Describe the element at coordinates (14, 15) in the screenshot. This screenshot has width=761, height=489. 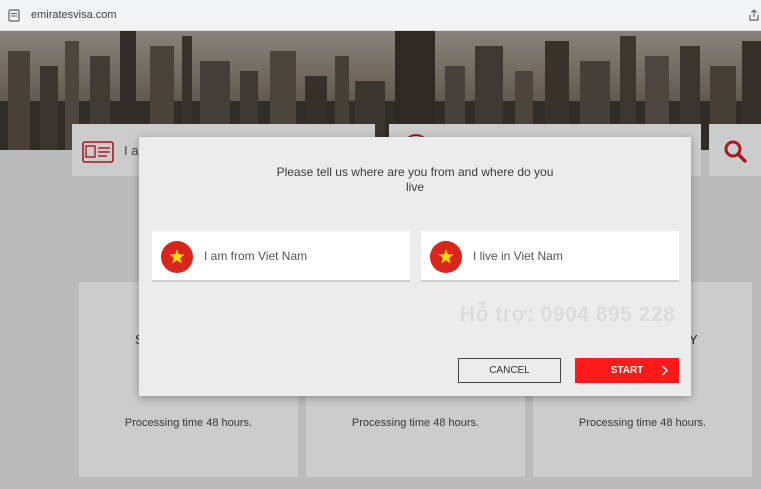
I see `page-info-icon` at that location.